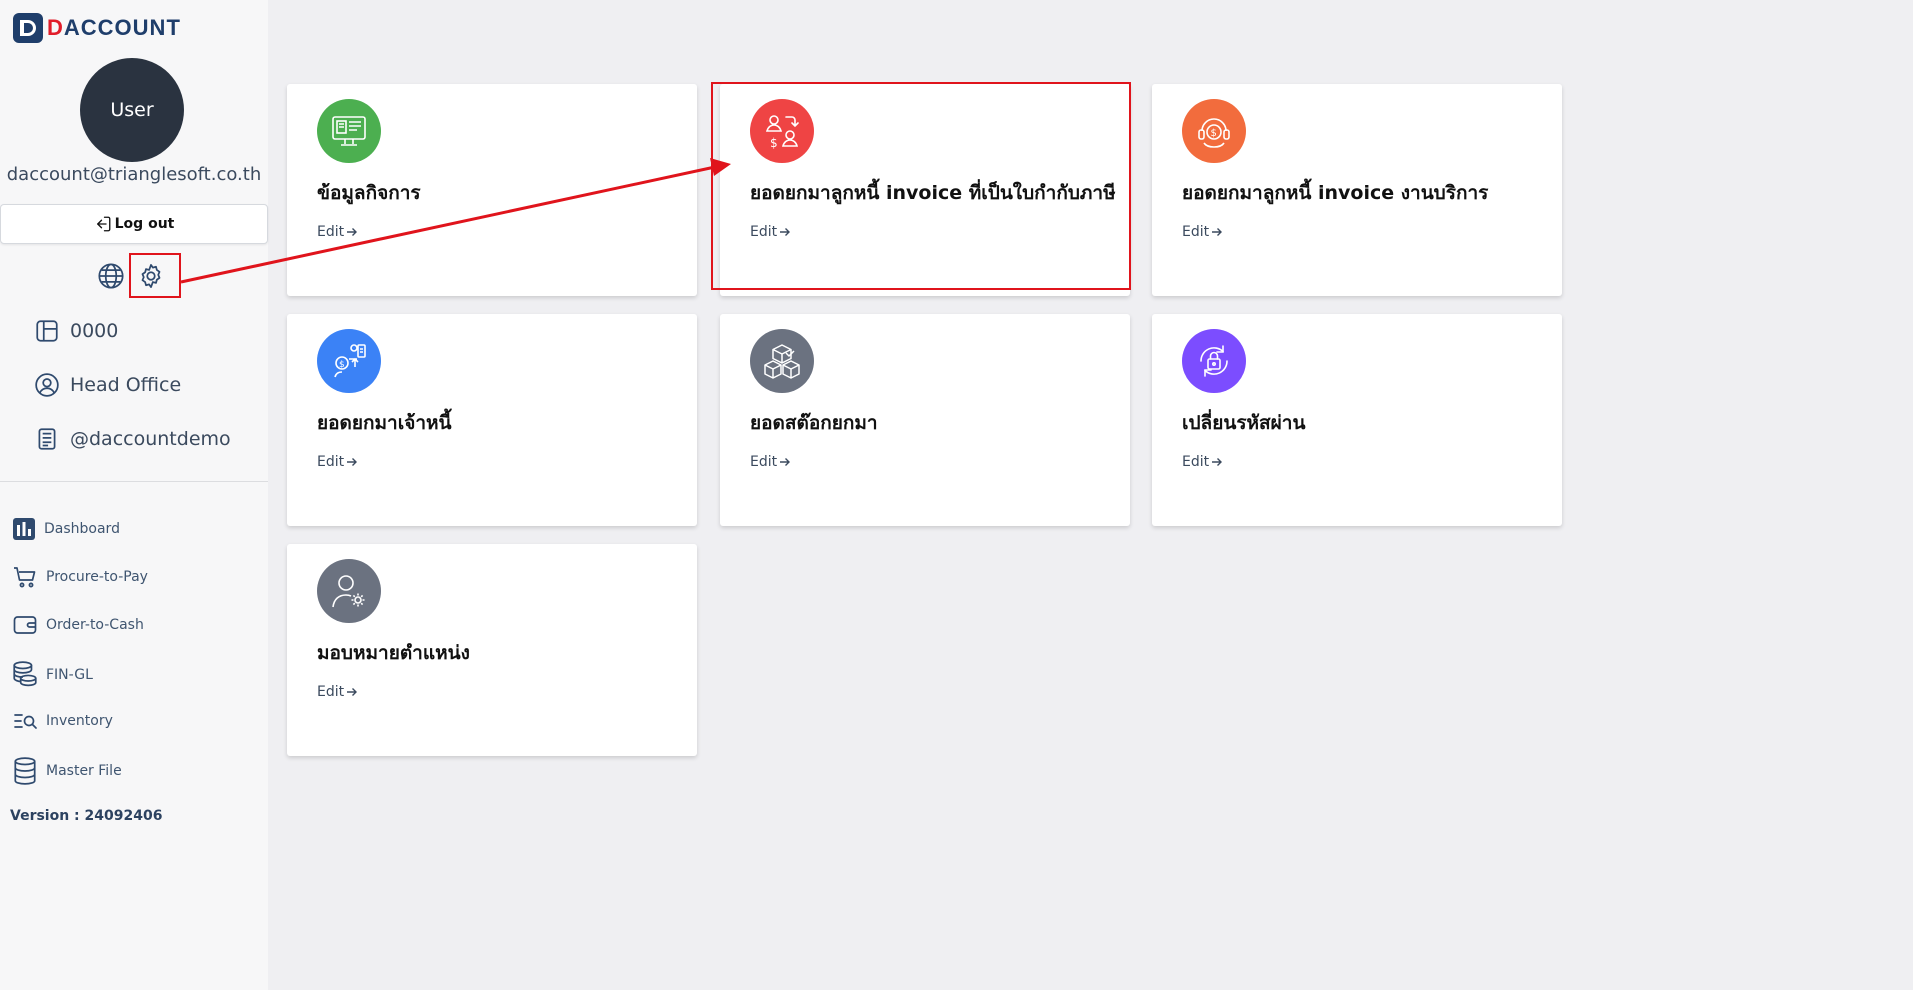 The height and width of the screenshot is (990, 1913). What do you see at coordinates (97, 577) in the screenshot?
I see `sidebar-item-label: Procure-to-Pay` at bounding box center [97, 577].